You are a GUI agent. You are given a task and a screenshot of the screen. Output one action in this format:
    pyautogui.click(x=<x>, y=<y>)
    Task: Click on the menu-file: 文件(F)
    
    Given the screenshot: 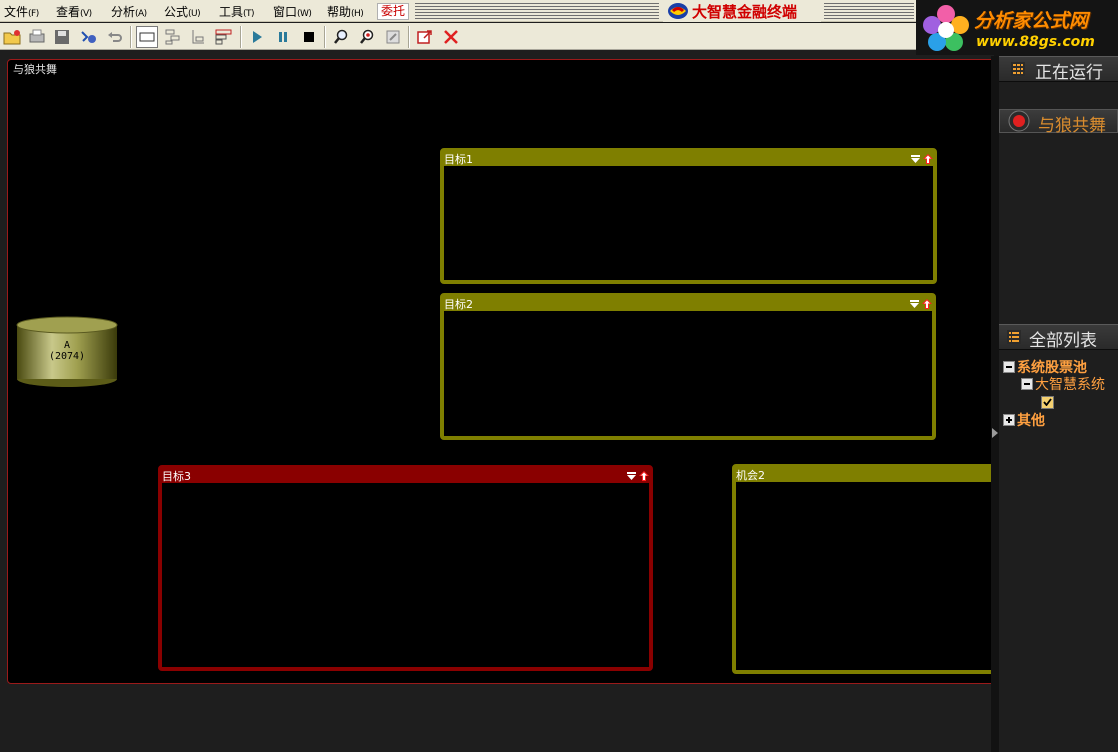 What is the action you would take?
    pyautogui.click(x=21, y=11)
    